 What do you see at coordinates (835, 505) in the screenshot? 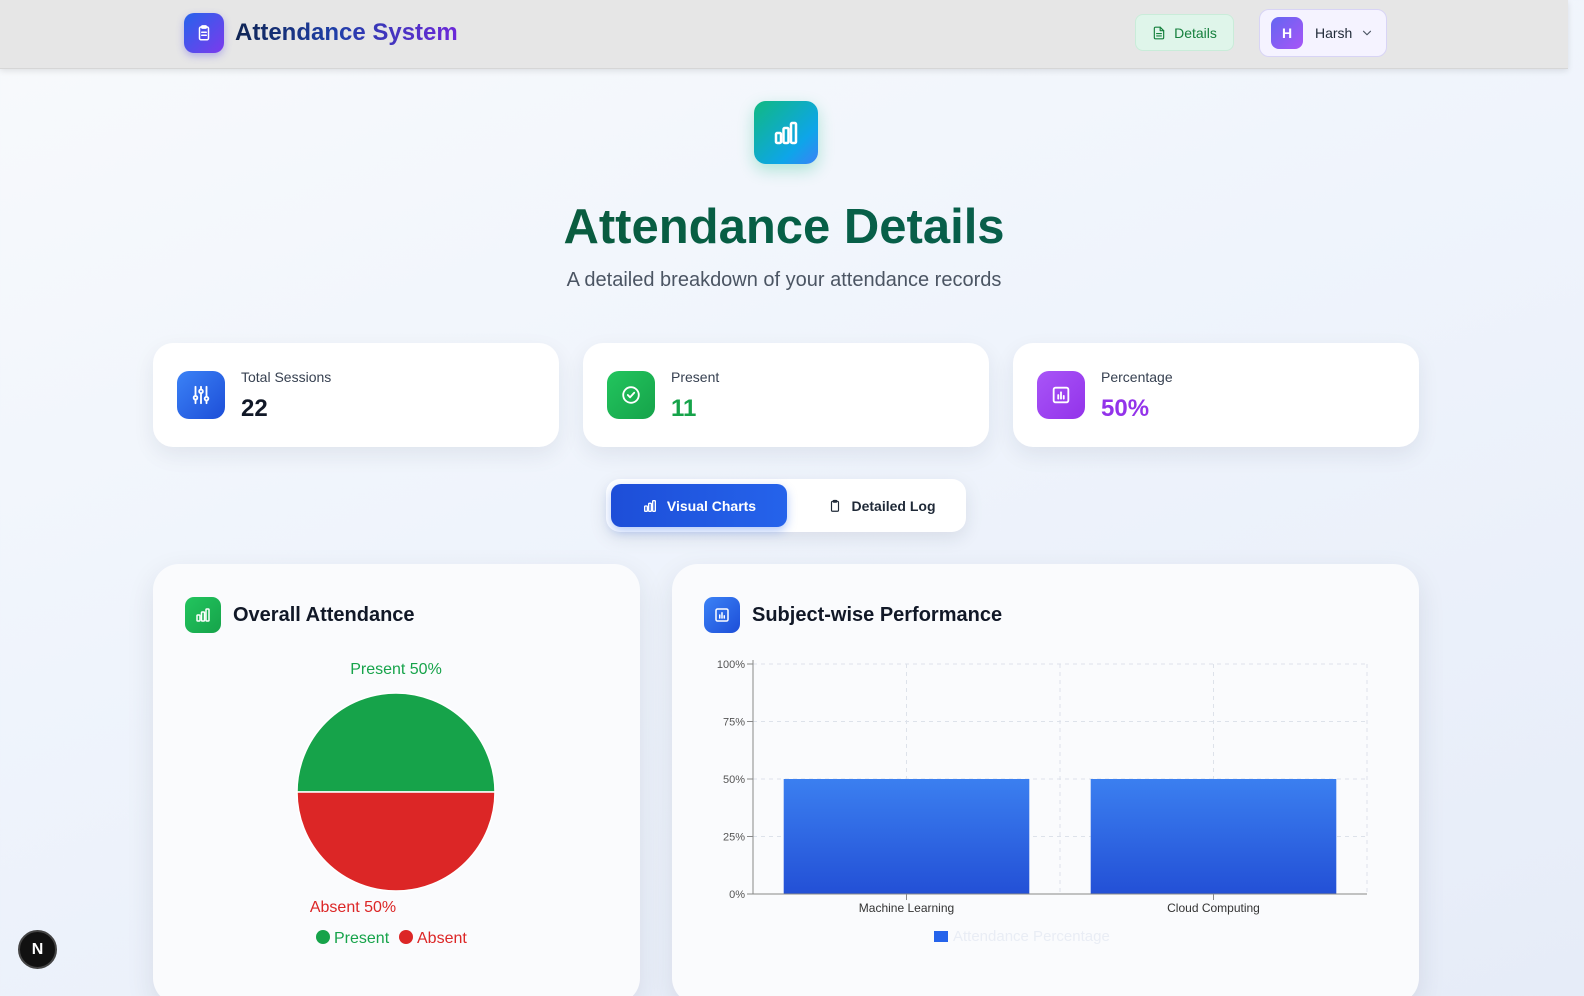
I see `clipboard-icon` at bounding box center [835, 505].